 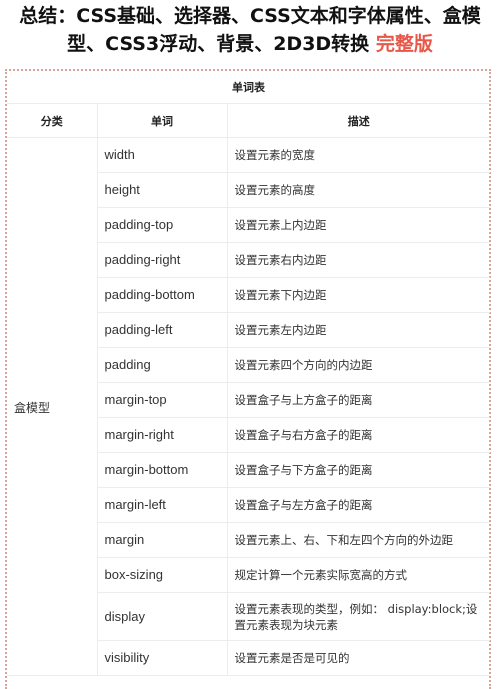 What do you see at coordinates (162, 540) in the screenshot?
I see `word-cell: margin` at bounding box center [162, 540].